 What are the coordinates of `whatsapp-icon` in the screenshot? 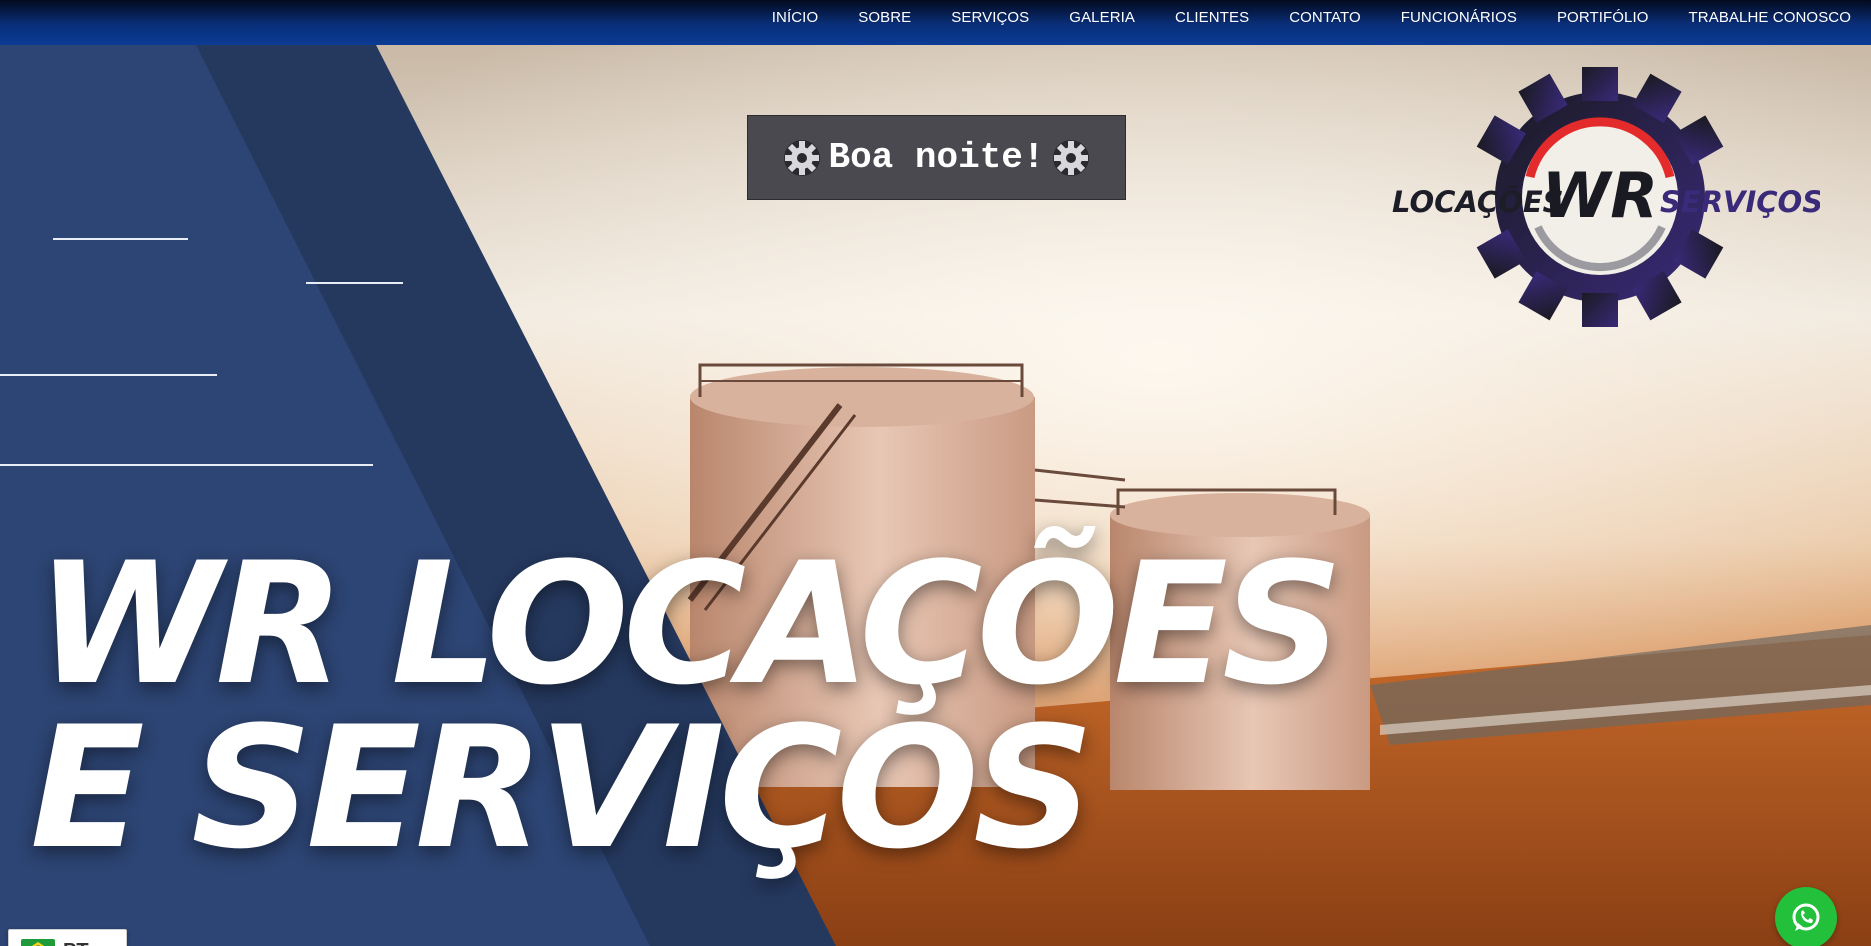 It's located at (1806, 917).